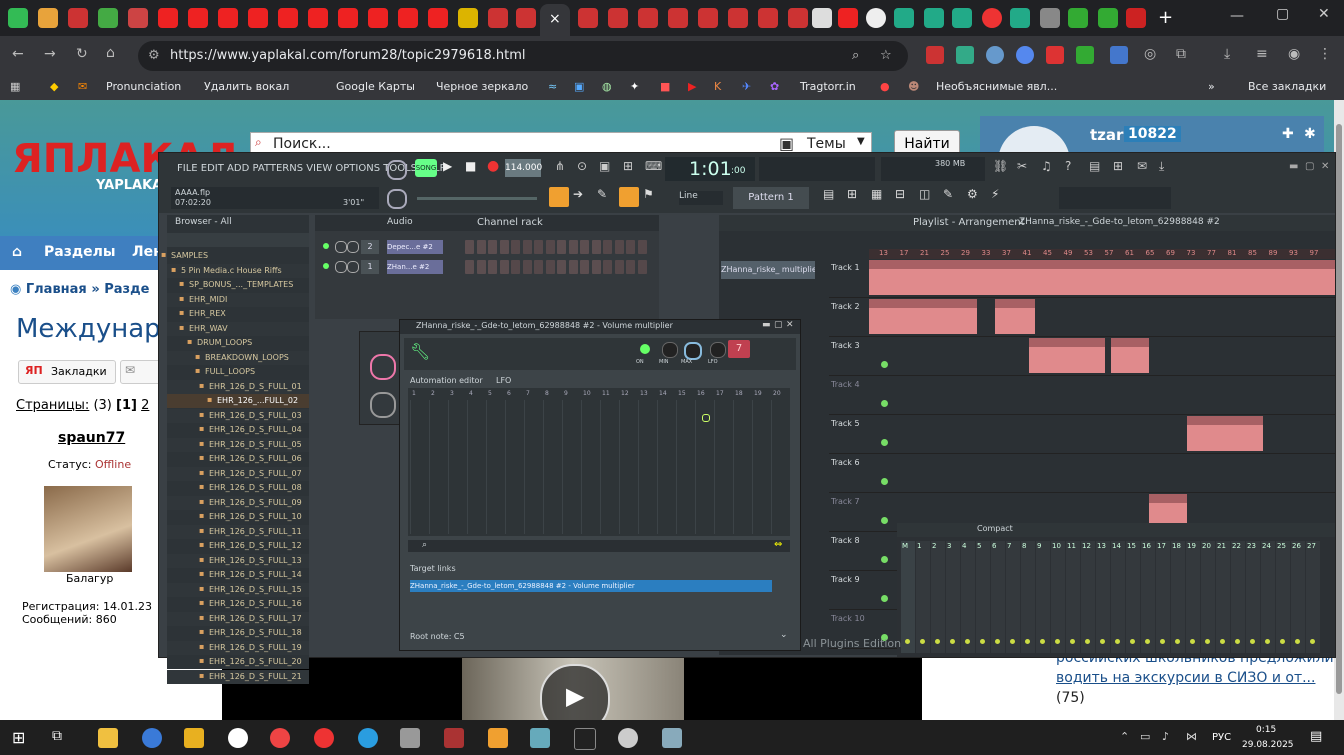 Image resolution: width=1344 pixels, height=755 pixels. What do you see at coordinates (602, 194) in the screenshot?
I see `pencil-icon: ✎` at bounding box center [602, 194].